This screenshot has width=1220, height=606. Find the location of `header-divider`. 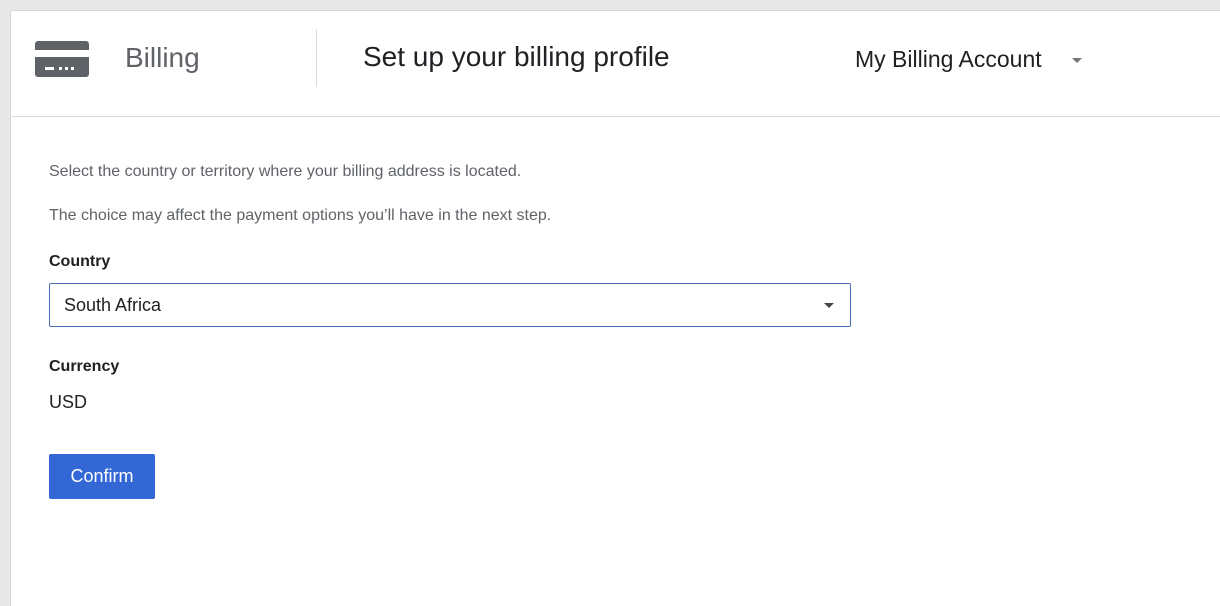

header-divider is located at coordinates (316, 58).